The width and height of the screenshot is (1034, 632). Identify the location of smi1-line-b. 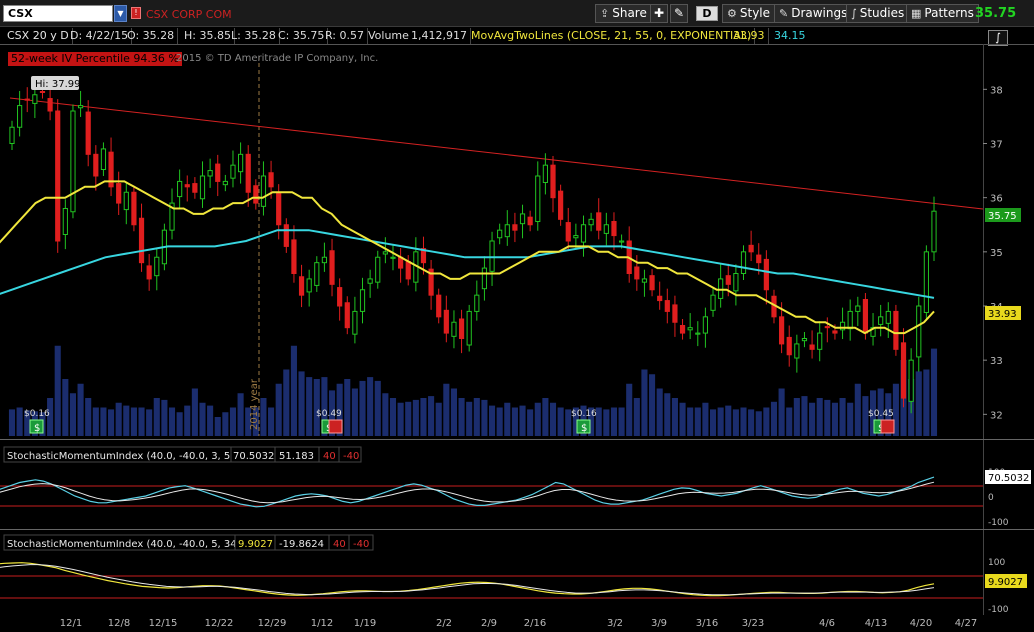
(467, 492).